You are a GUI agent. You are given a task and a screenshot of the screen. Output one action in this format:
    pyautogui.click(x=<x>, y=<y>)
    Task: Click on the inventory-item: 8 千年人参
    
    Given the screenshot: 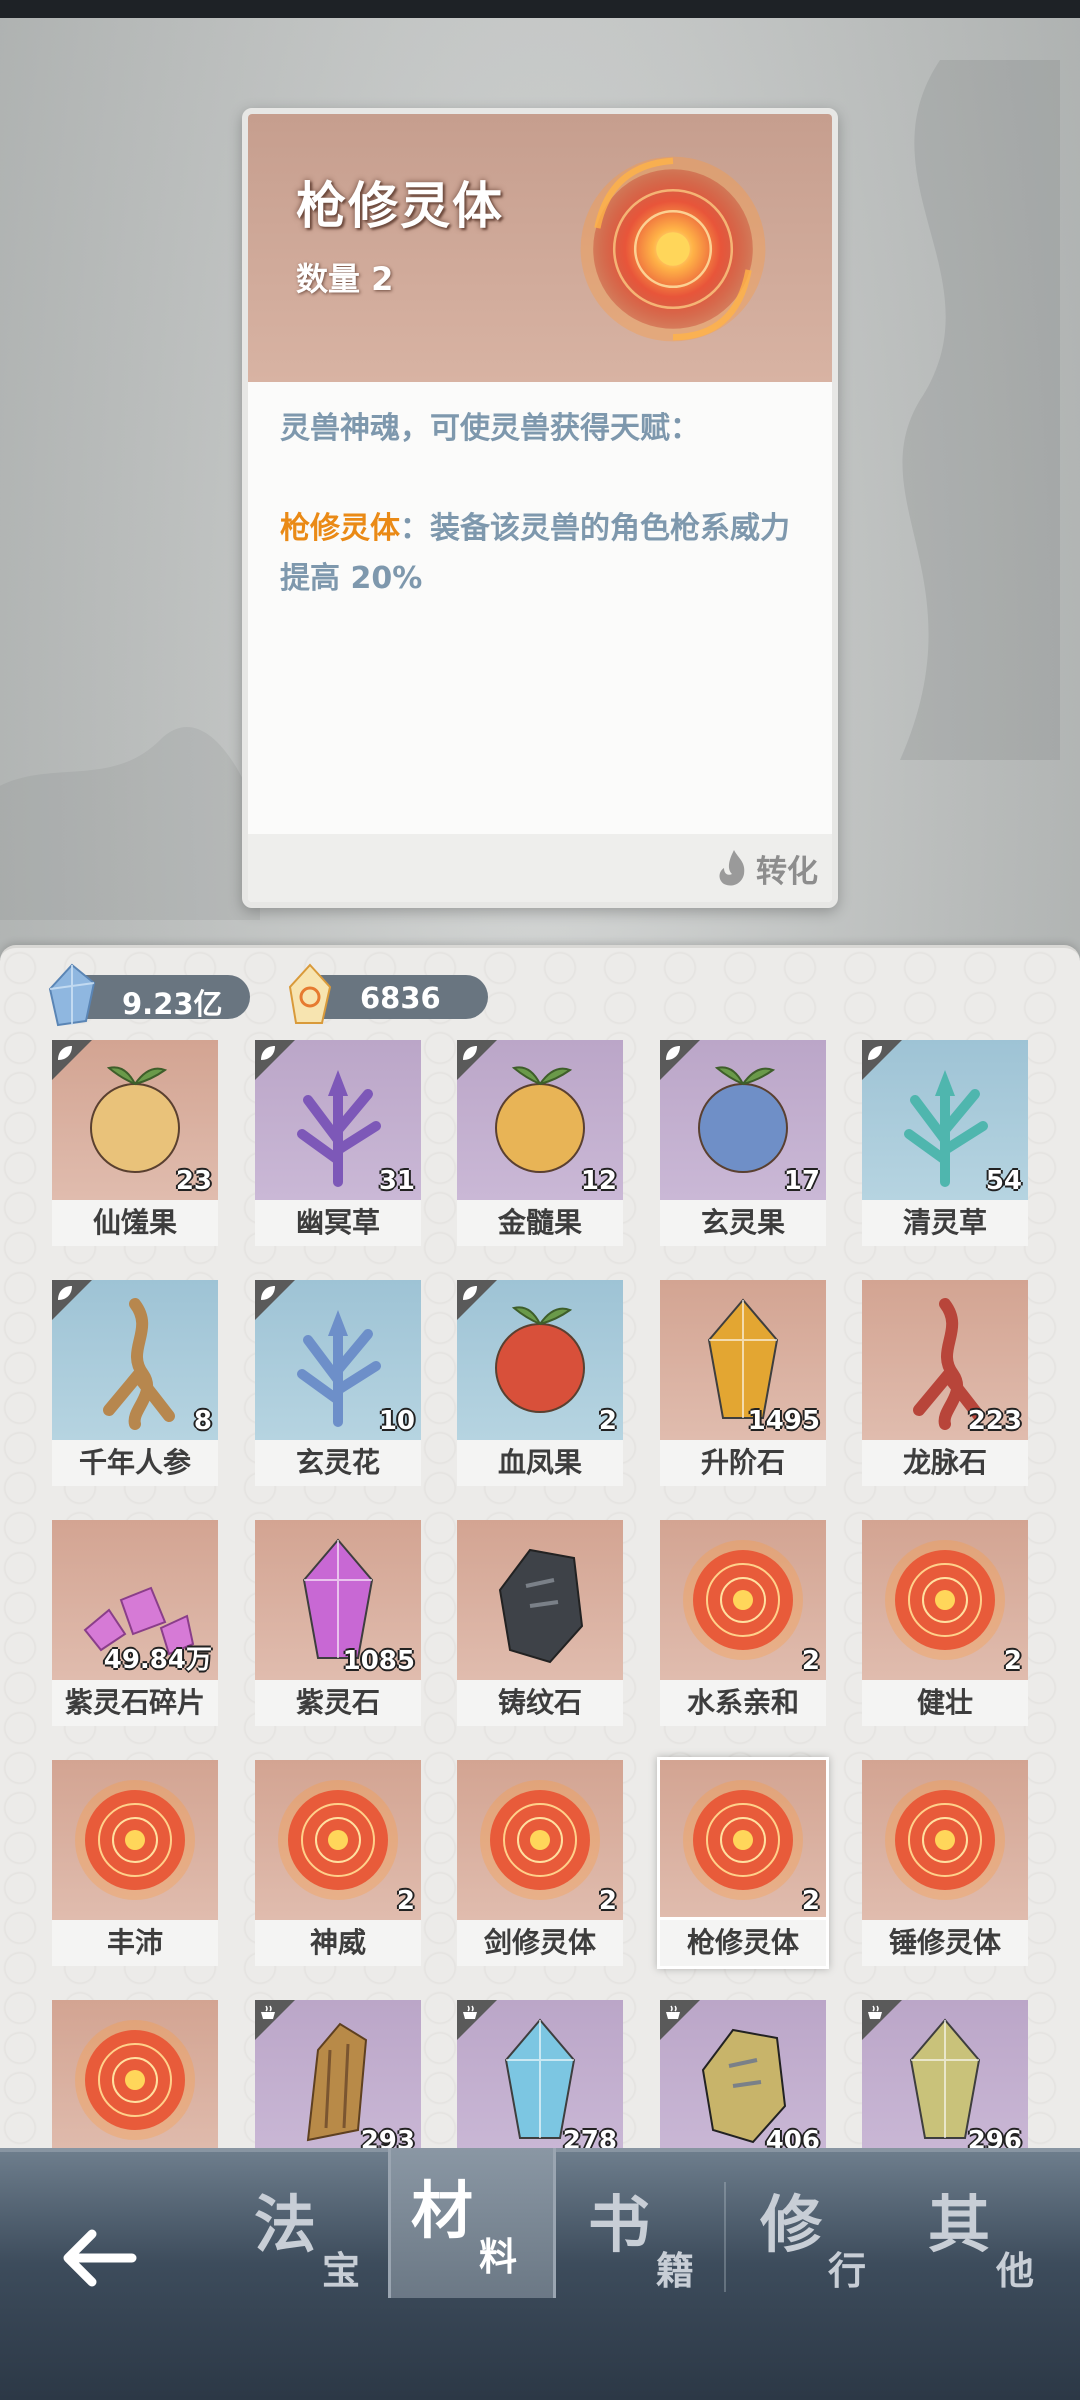 What is the action you would take?
    pyautogui.click(x=135, y=1383)
    